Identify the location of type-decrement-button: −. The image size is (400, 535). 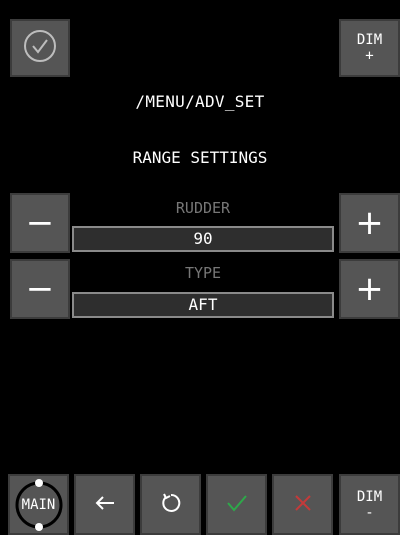
(40, 289).